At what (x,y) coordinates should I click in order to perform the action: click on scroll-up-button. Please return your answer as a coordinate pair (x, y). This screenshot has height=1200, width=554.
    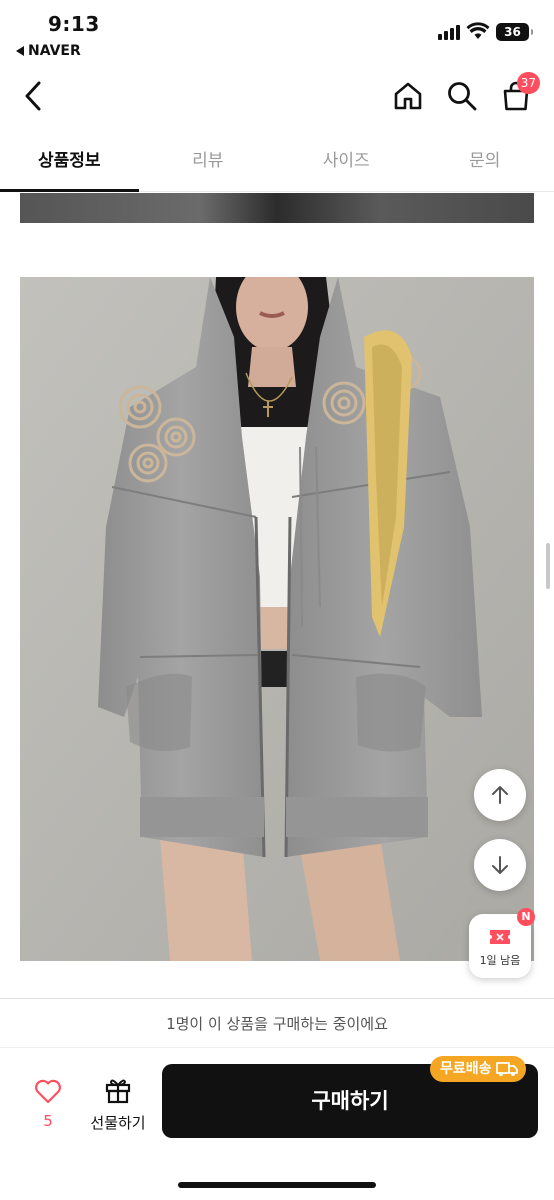
    Looking at the image, I should click on (500, 795).